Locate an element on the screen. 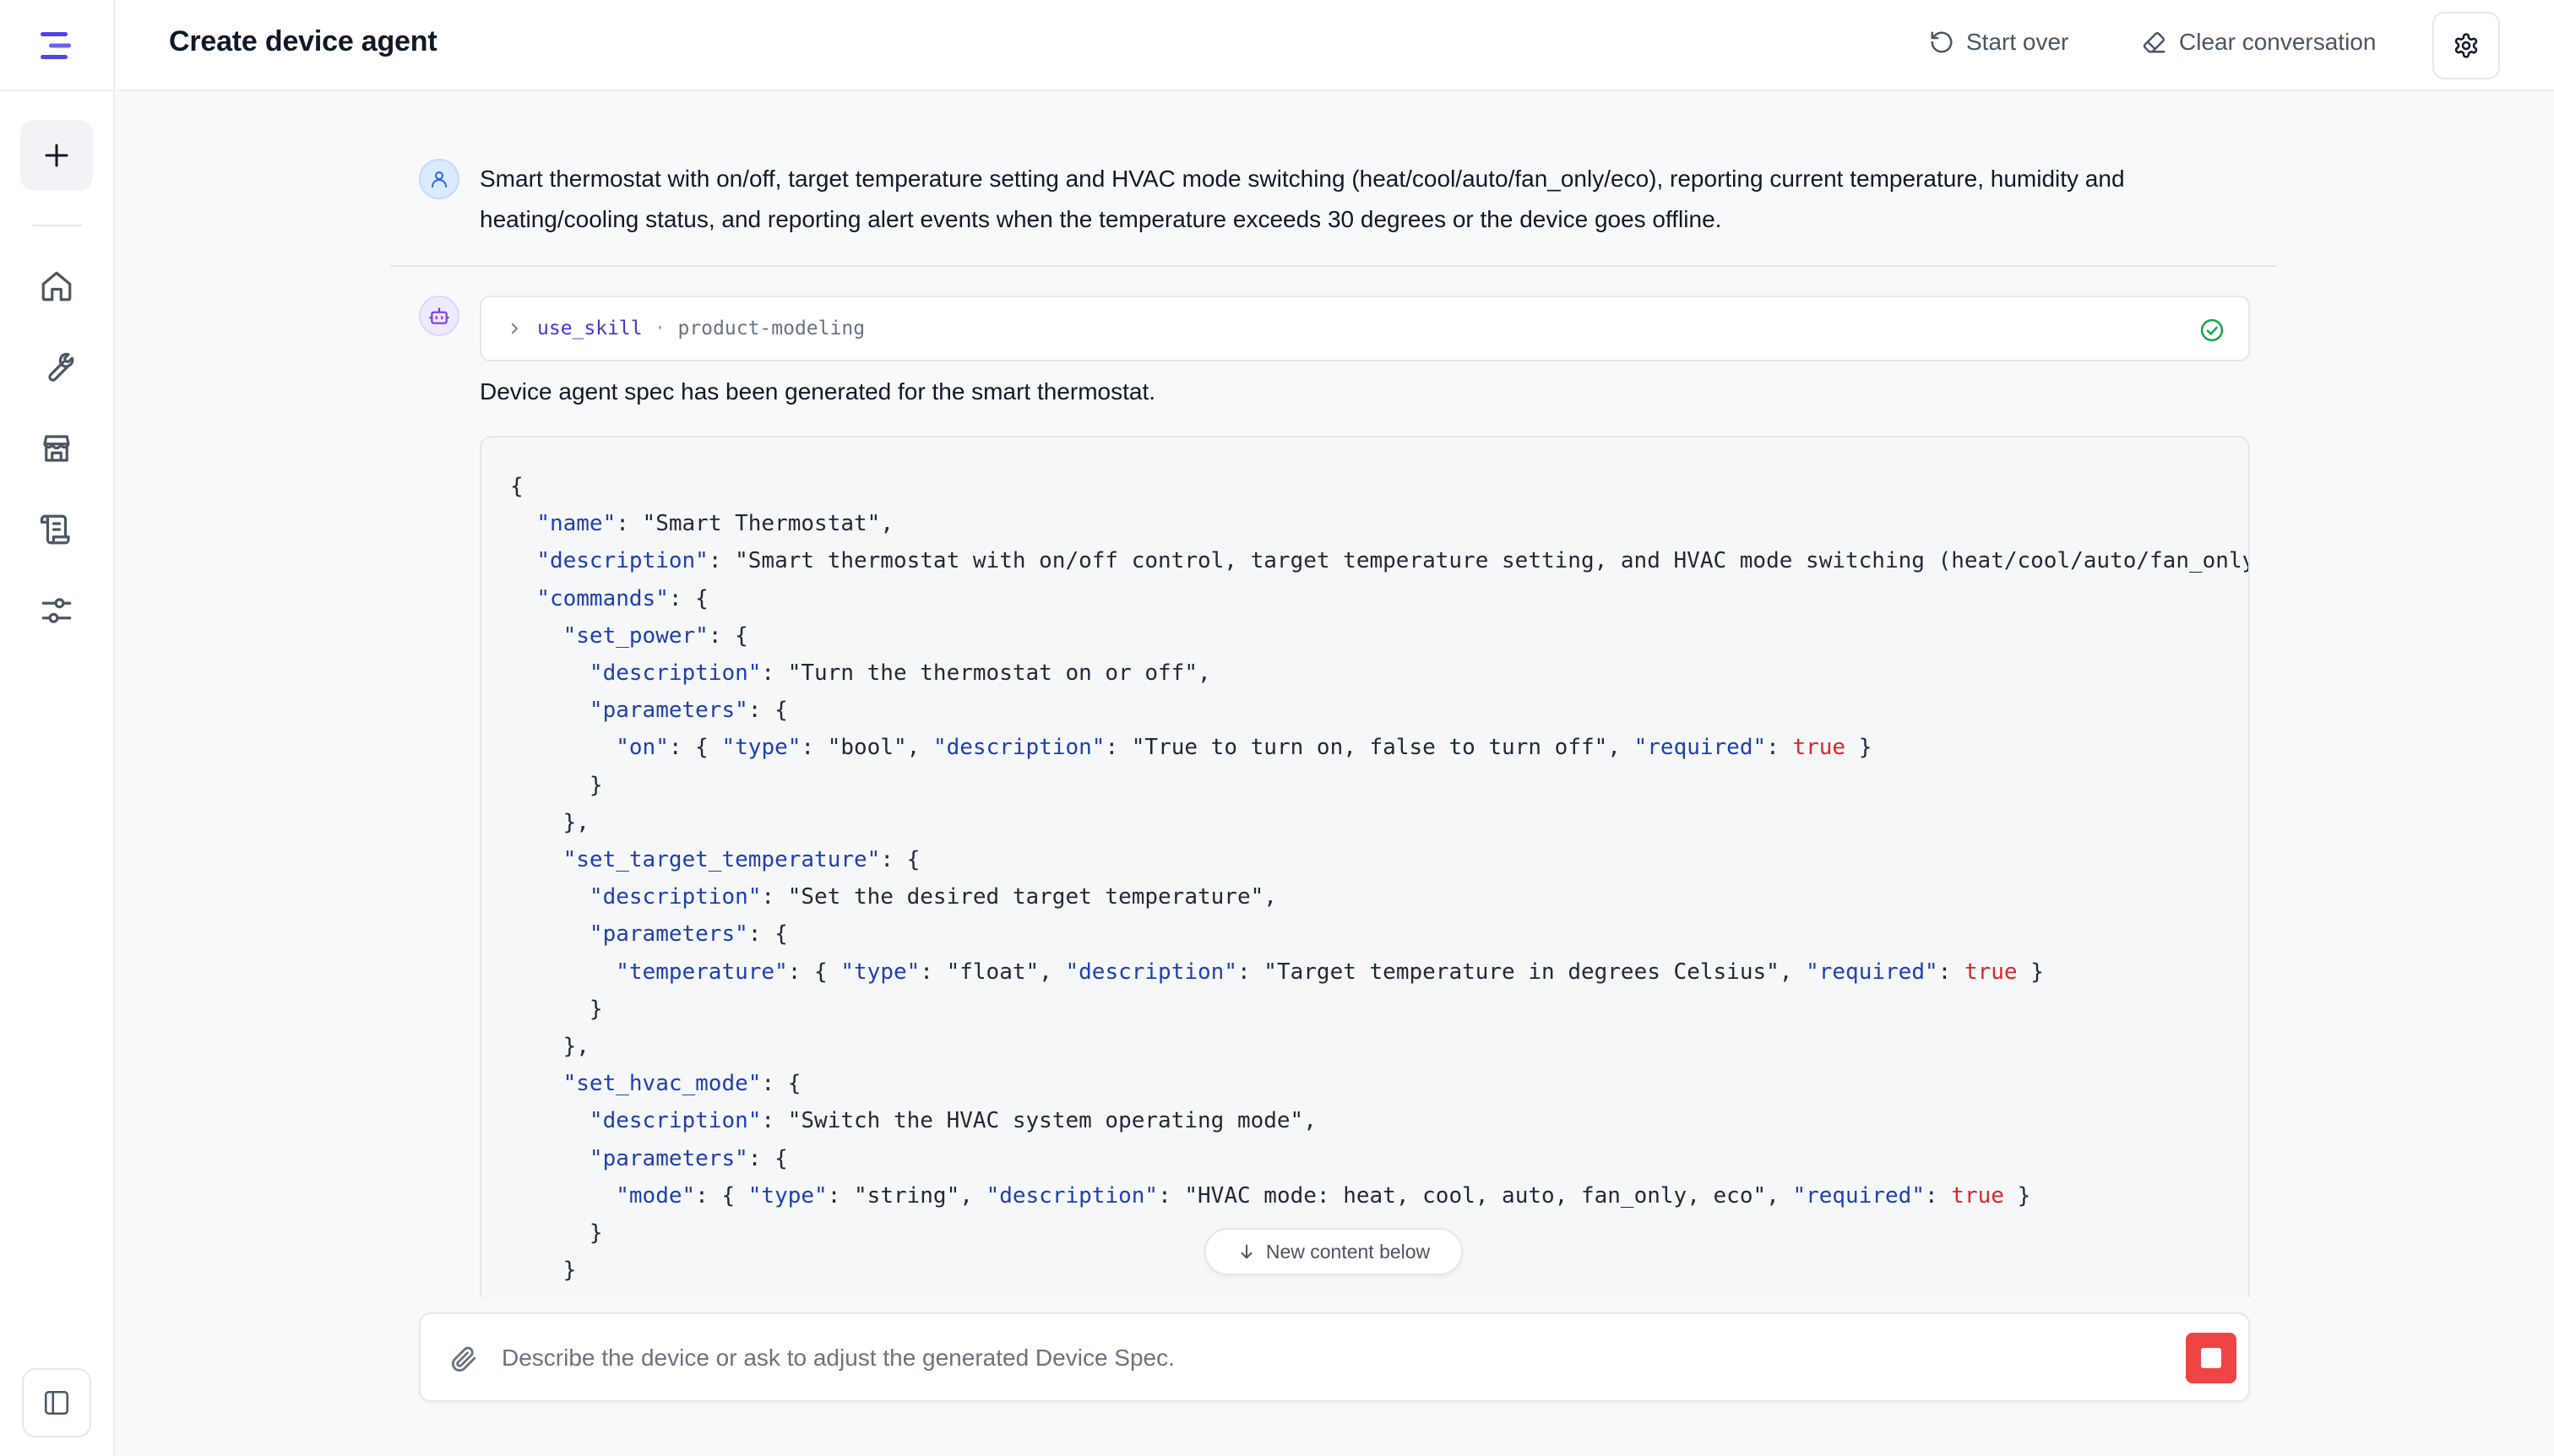 The image size is (2554, 1456). sidebar-item-logs is located at coordinates (56, 529).